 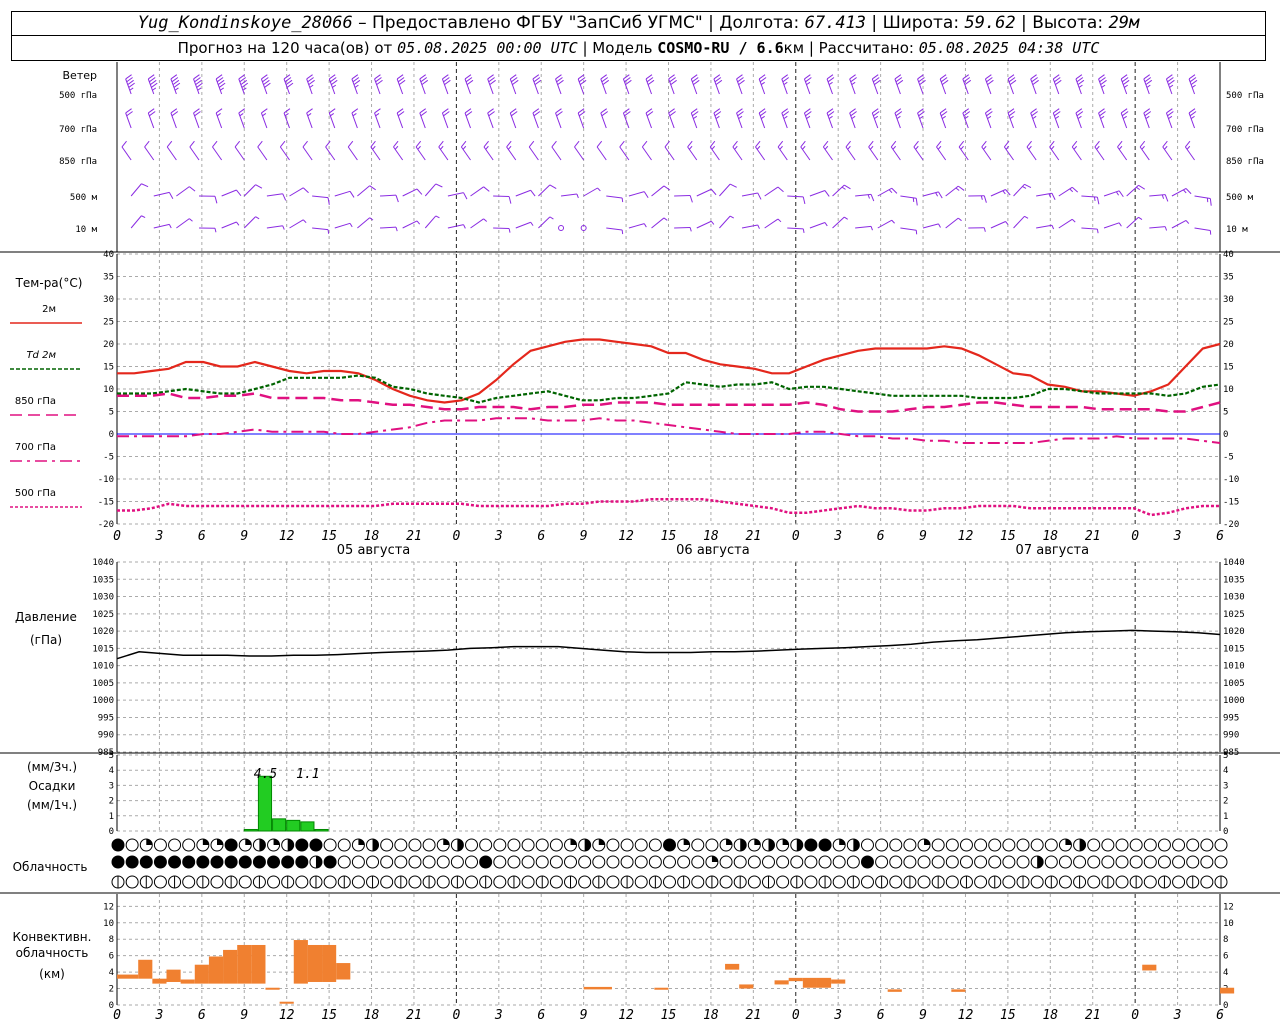 What do you see at coordinates (1231, 718) in the screenshot?
I see `pressure-y-tick-right: 995` at bounding box center [1231, 718].